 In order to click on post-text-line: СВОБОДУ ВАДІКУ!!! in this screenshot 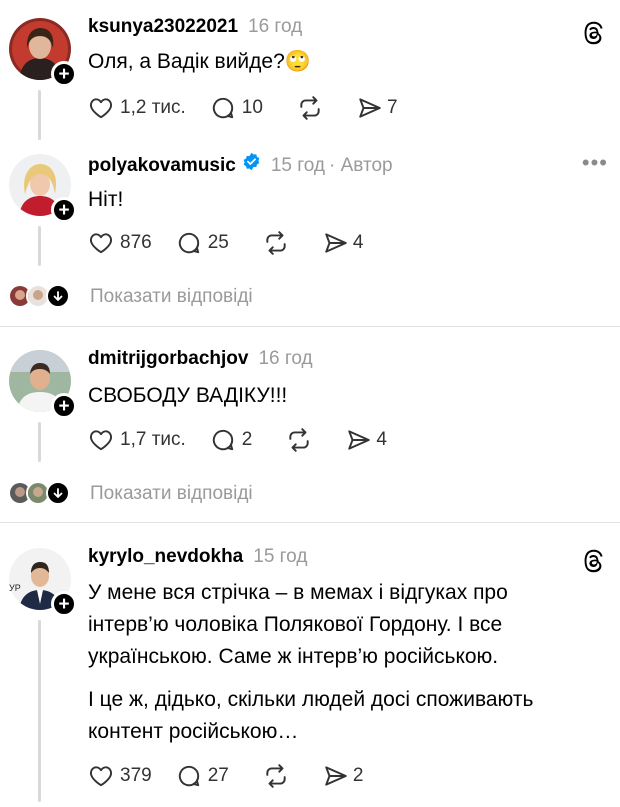, I will do `click(188, 395)`.